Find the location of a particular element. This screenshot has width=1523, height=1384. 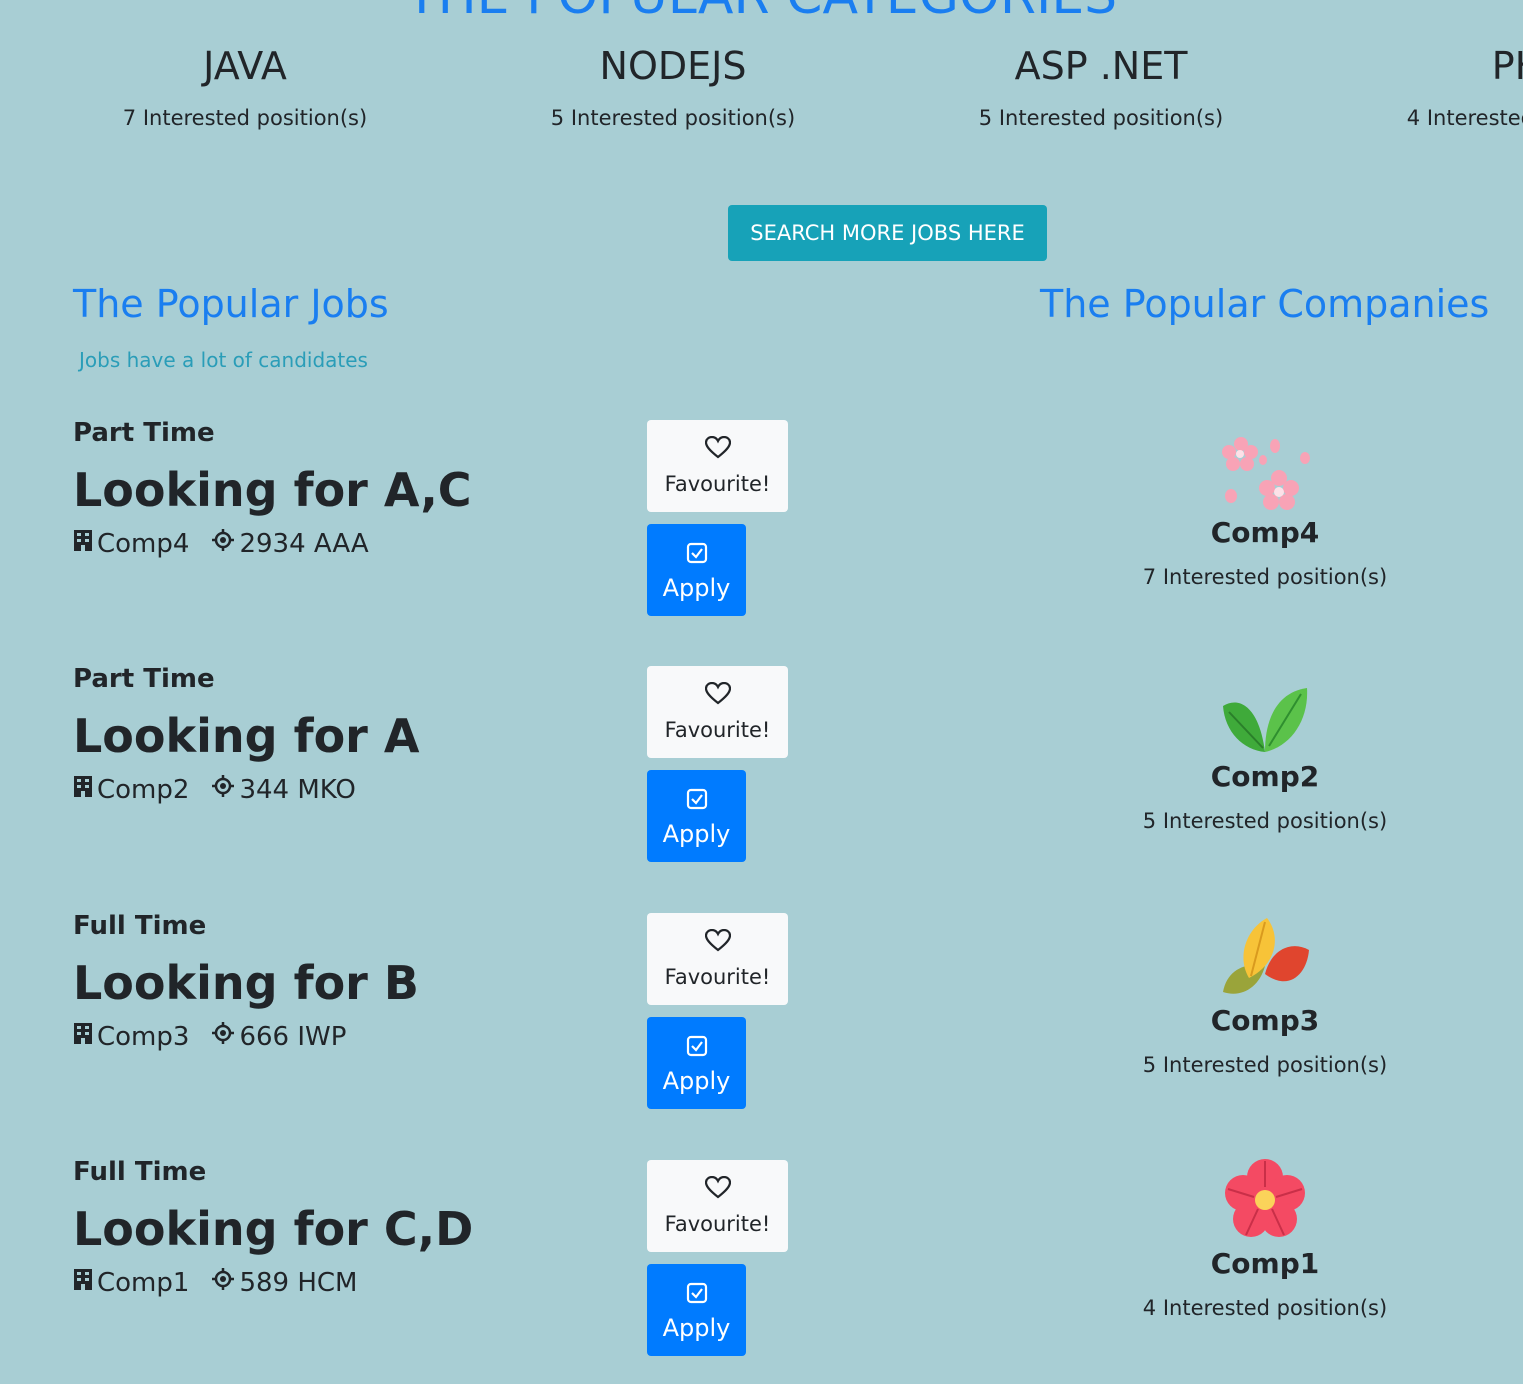

job-meta: Comp3 666 IWP is located at coordinates (353, 1036).